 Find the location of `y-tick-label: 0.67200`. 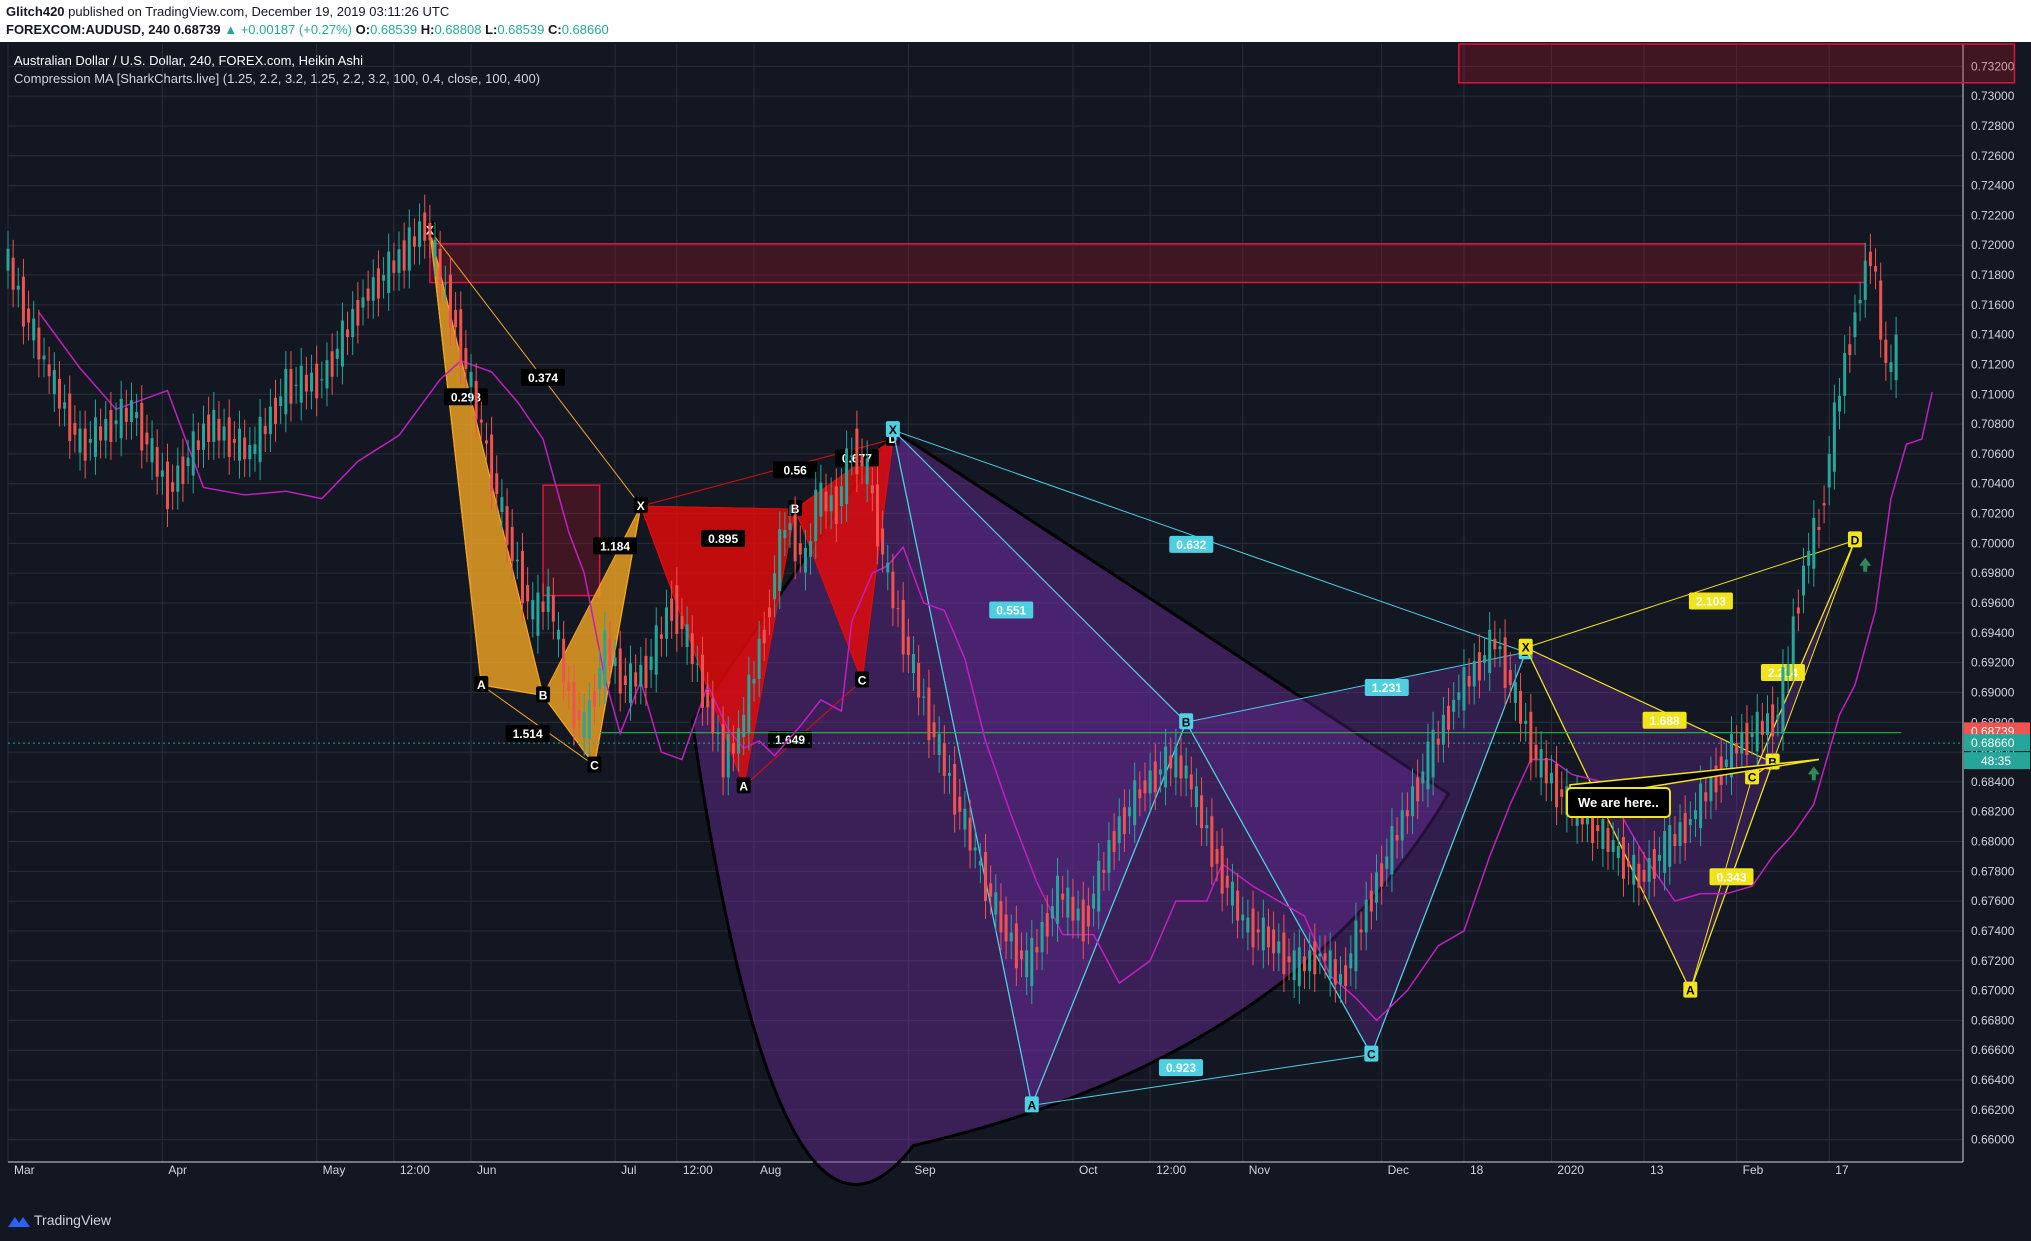

y-tick-label: 0.67200 is located at coordinates (1993, 961).